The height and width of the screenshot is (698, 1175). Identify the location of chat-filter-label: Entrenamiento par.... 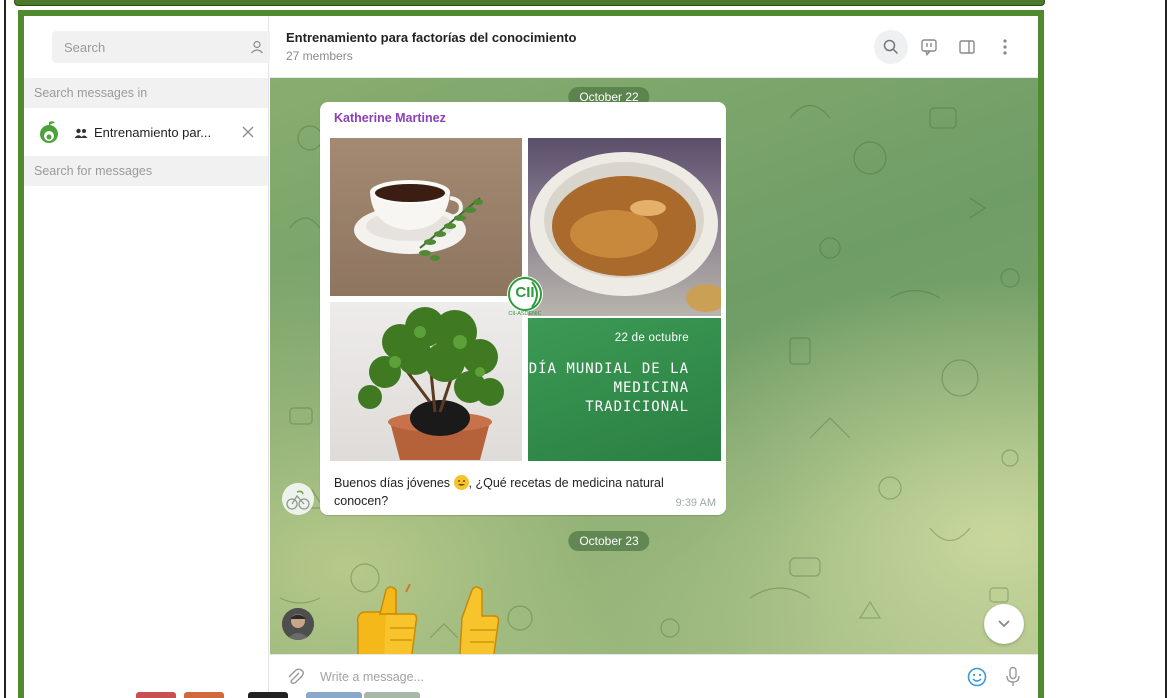
(153, 132).